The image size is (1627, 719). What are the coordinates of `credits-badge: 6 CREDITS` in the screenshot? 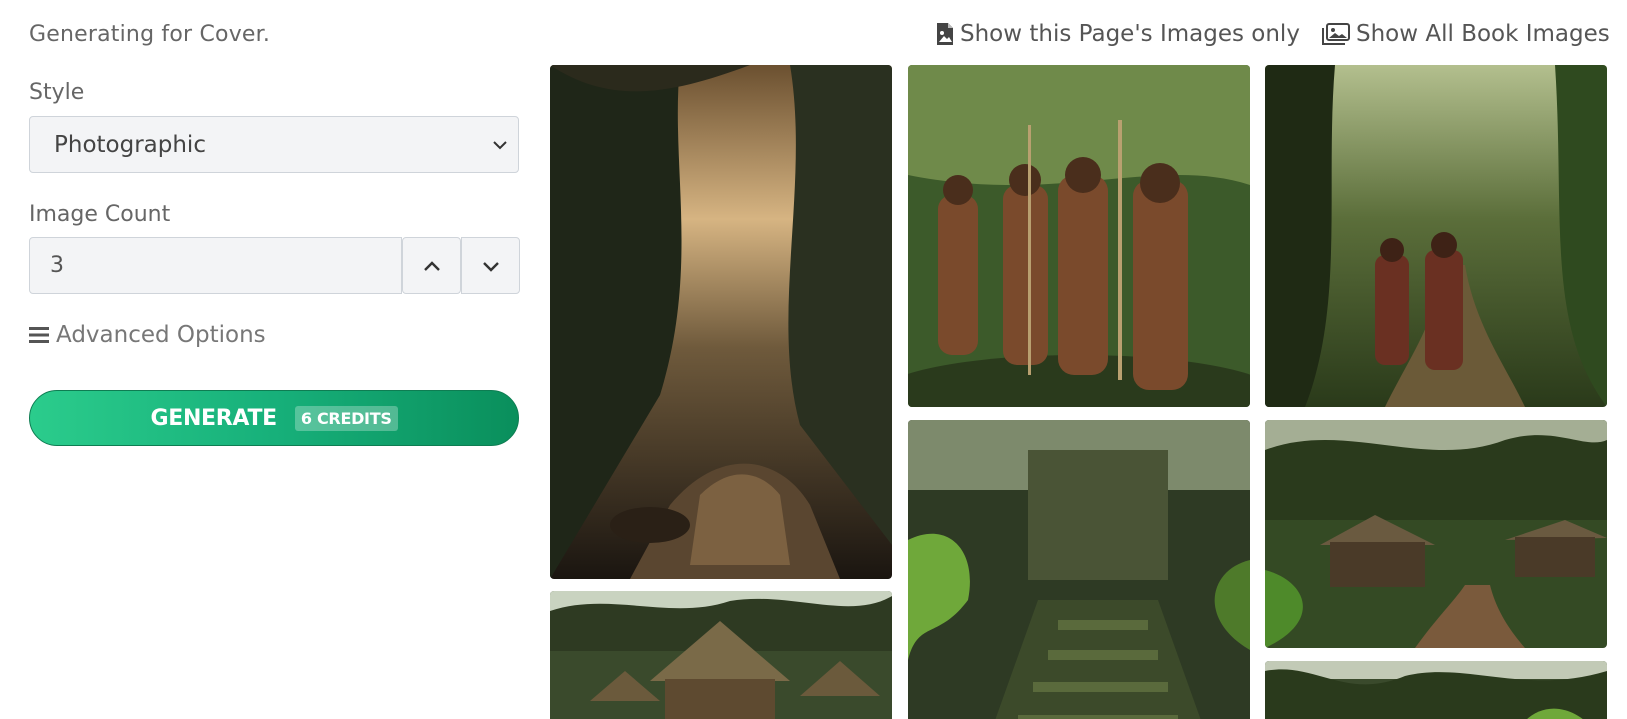 It's located at (346, 418).